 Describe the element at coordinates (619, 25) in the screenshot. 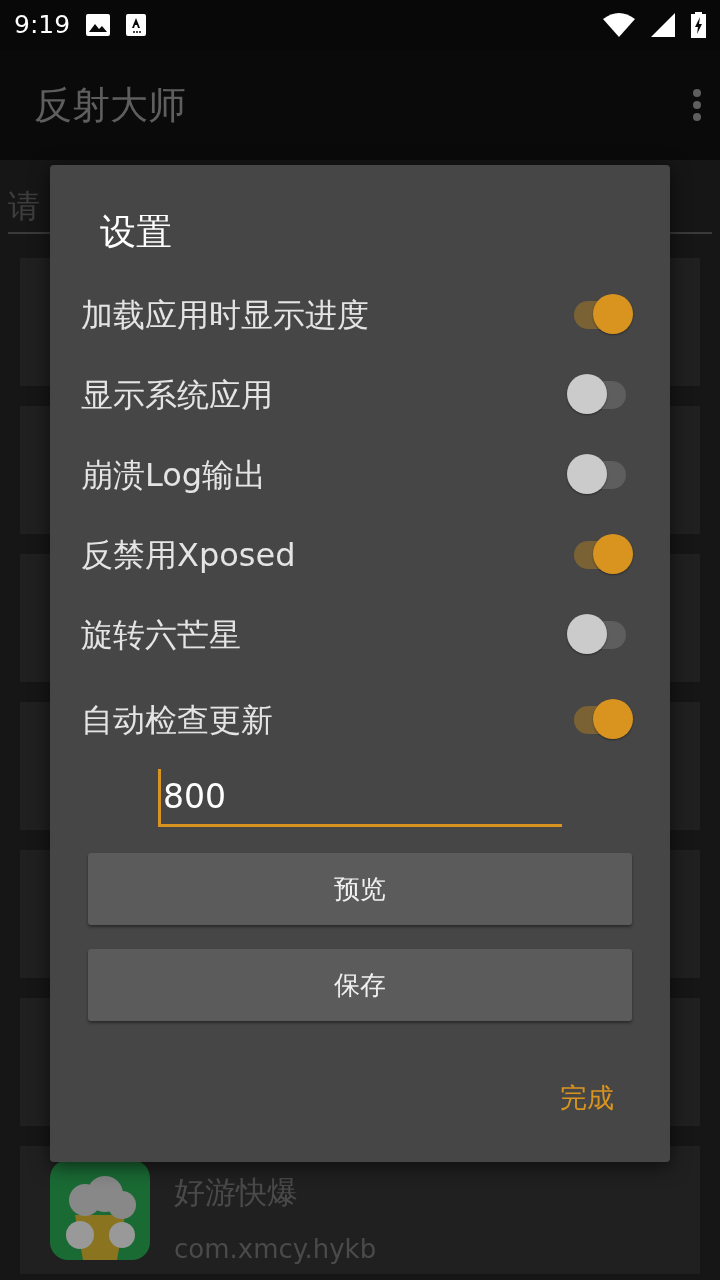

I see `wifi-icon` at that location.